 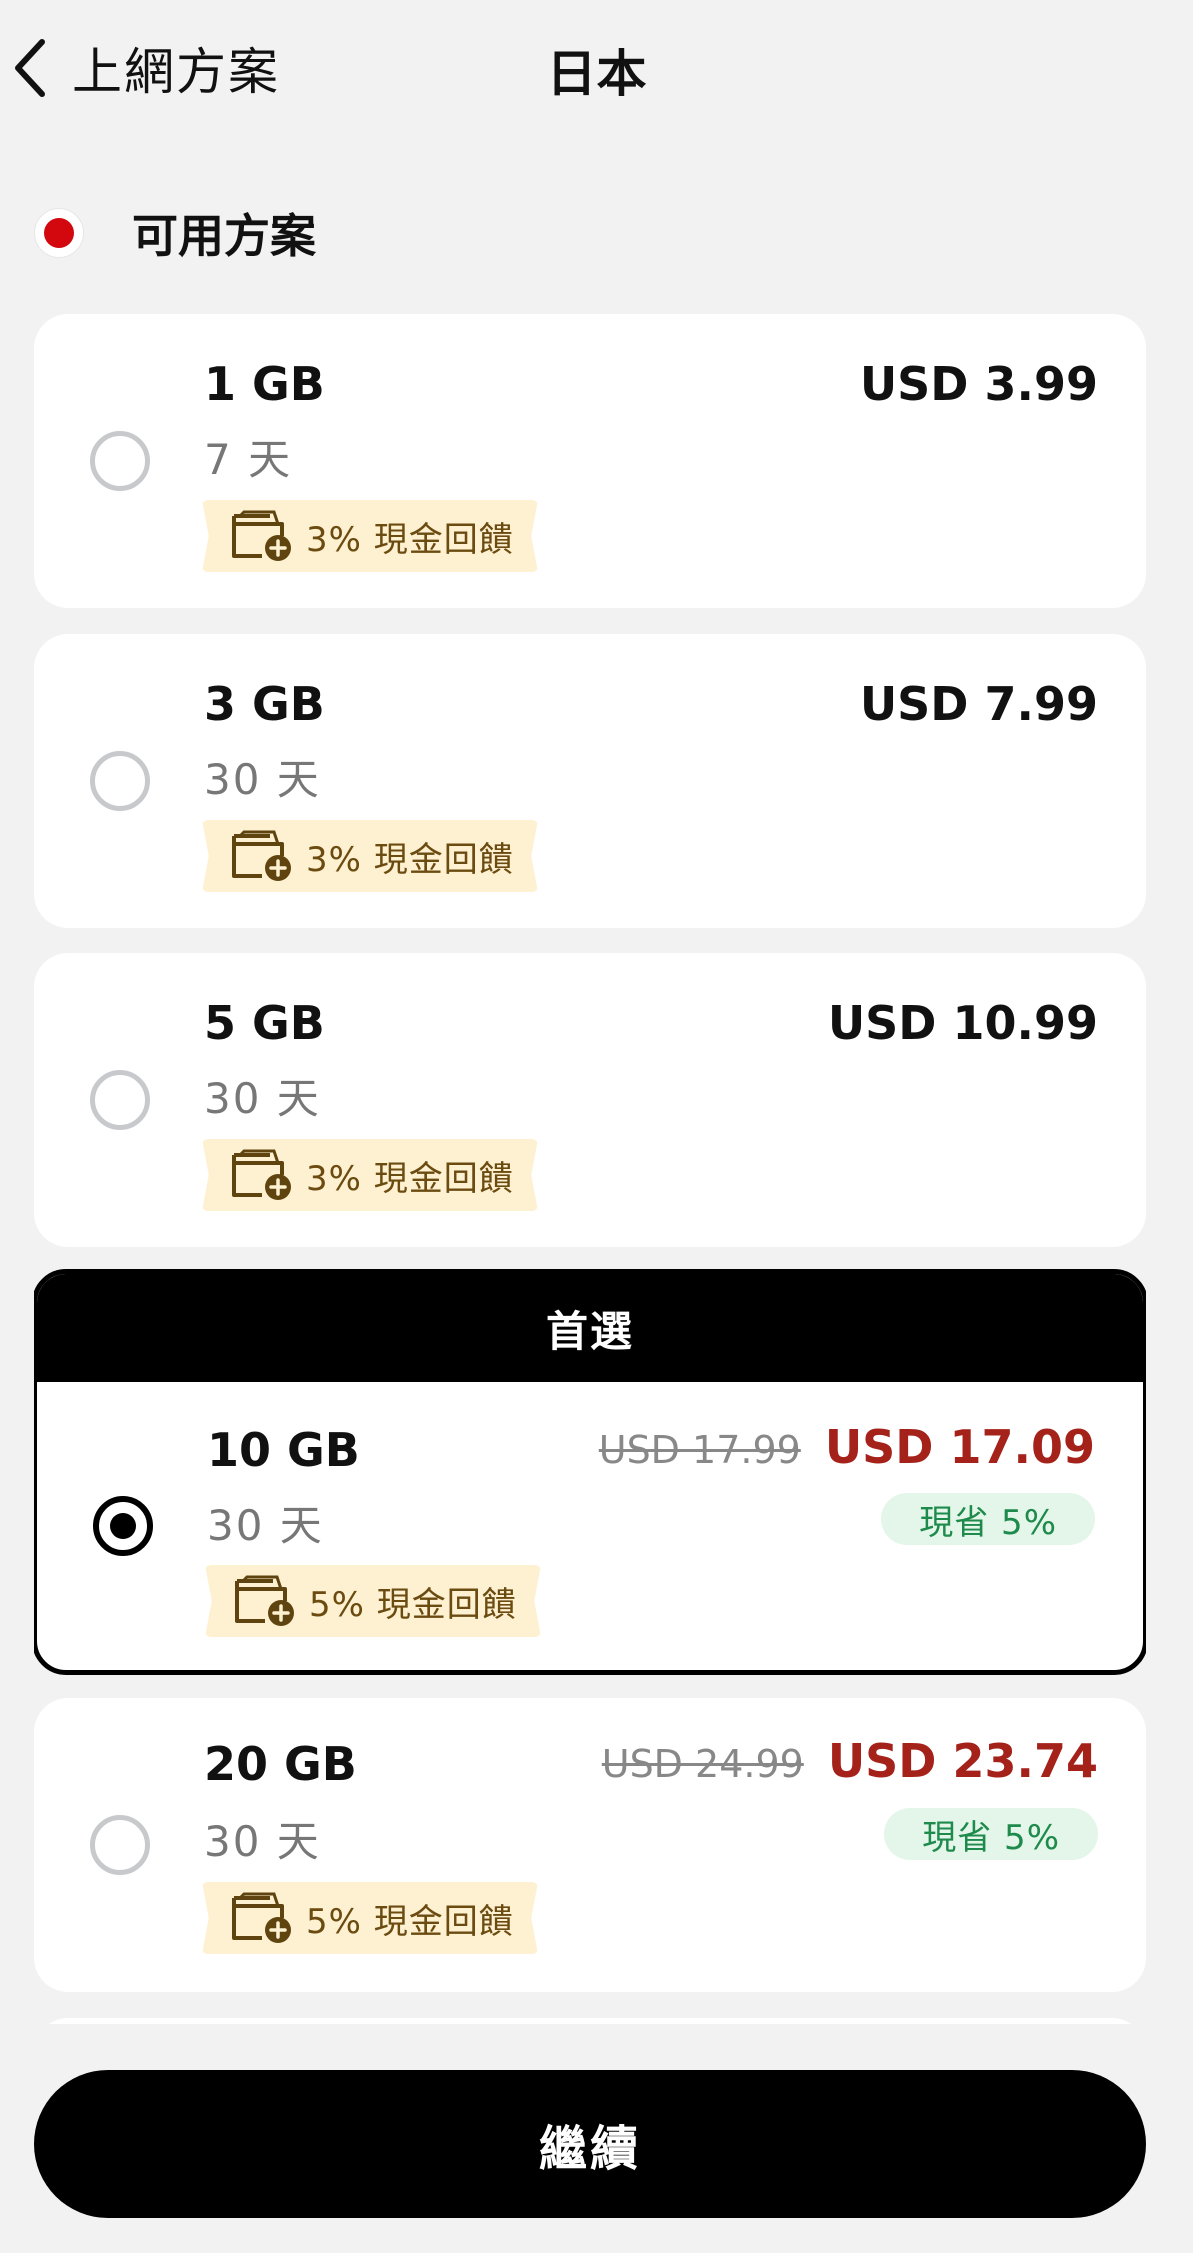 What do you see at coordinates (590, 1100) in the screenshot?
I see `plan-card-5gb: 5 GB USD 10.99 30 天 3% 現金回饋` at bounding box center [590, 1100].